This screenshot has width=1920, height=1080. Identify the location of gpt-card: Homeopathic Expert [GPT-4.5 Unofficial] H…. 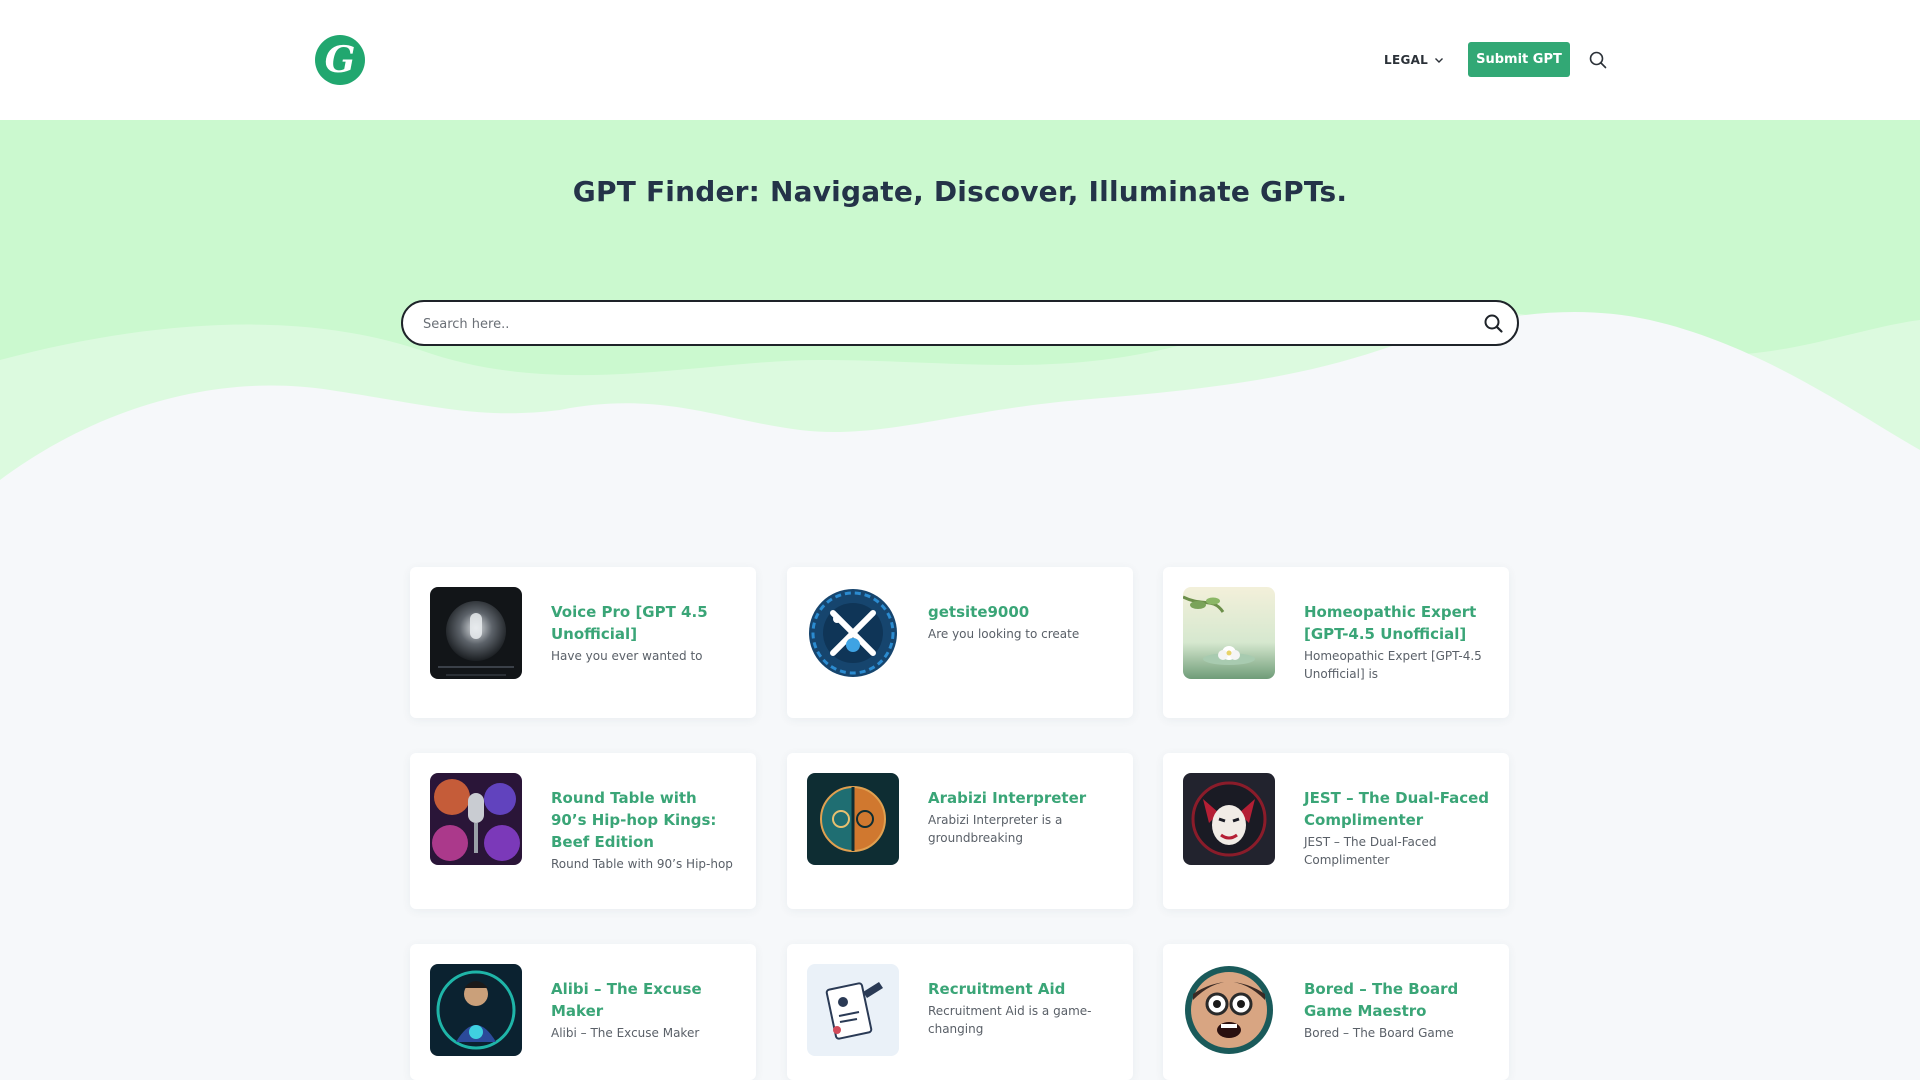
(1336, 642).